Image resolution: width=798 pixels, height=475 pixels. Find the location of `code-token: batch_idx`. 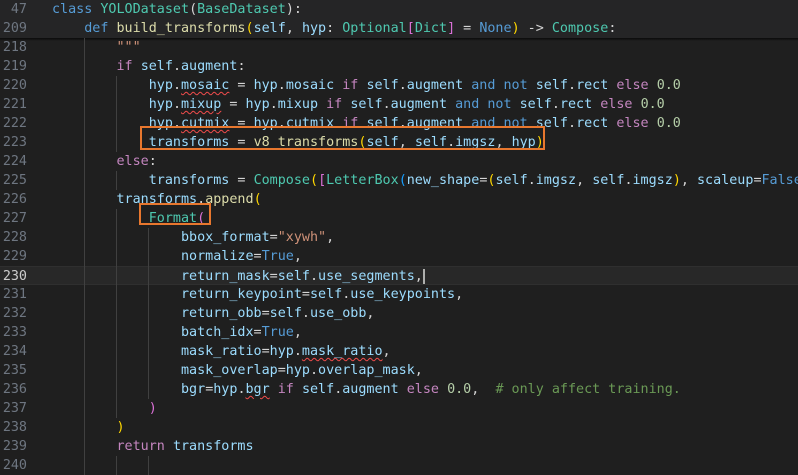

code-token: batch_idx is located at coordinates (153, 332).